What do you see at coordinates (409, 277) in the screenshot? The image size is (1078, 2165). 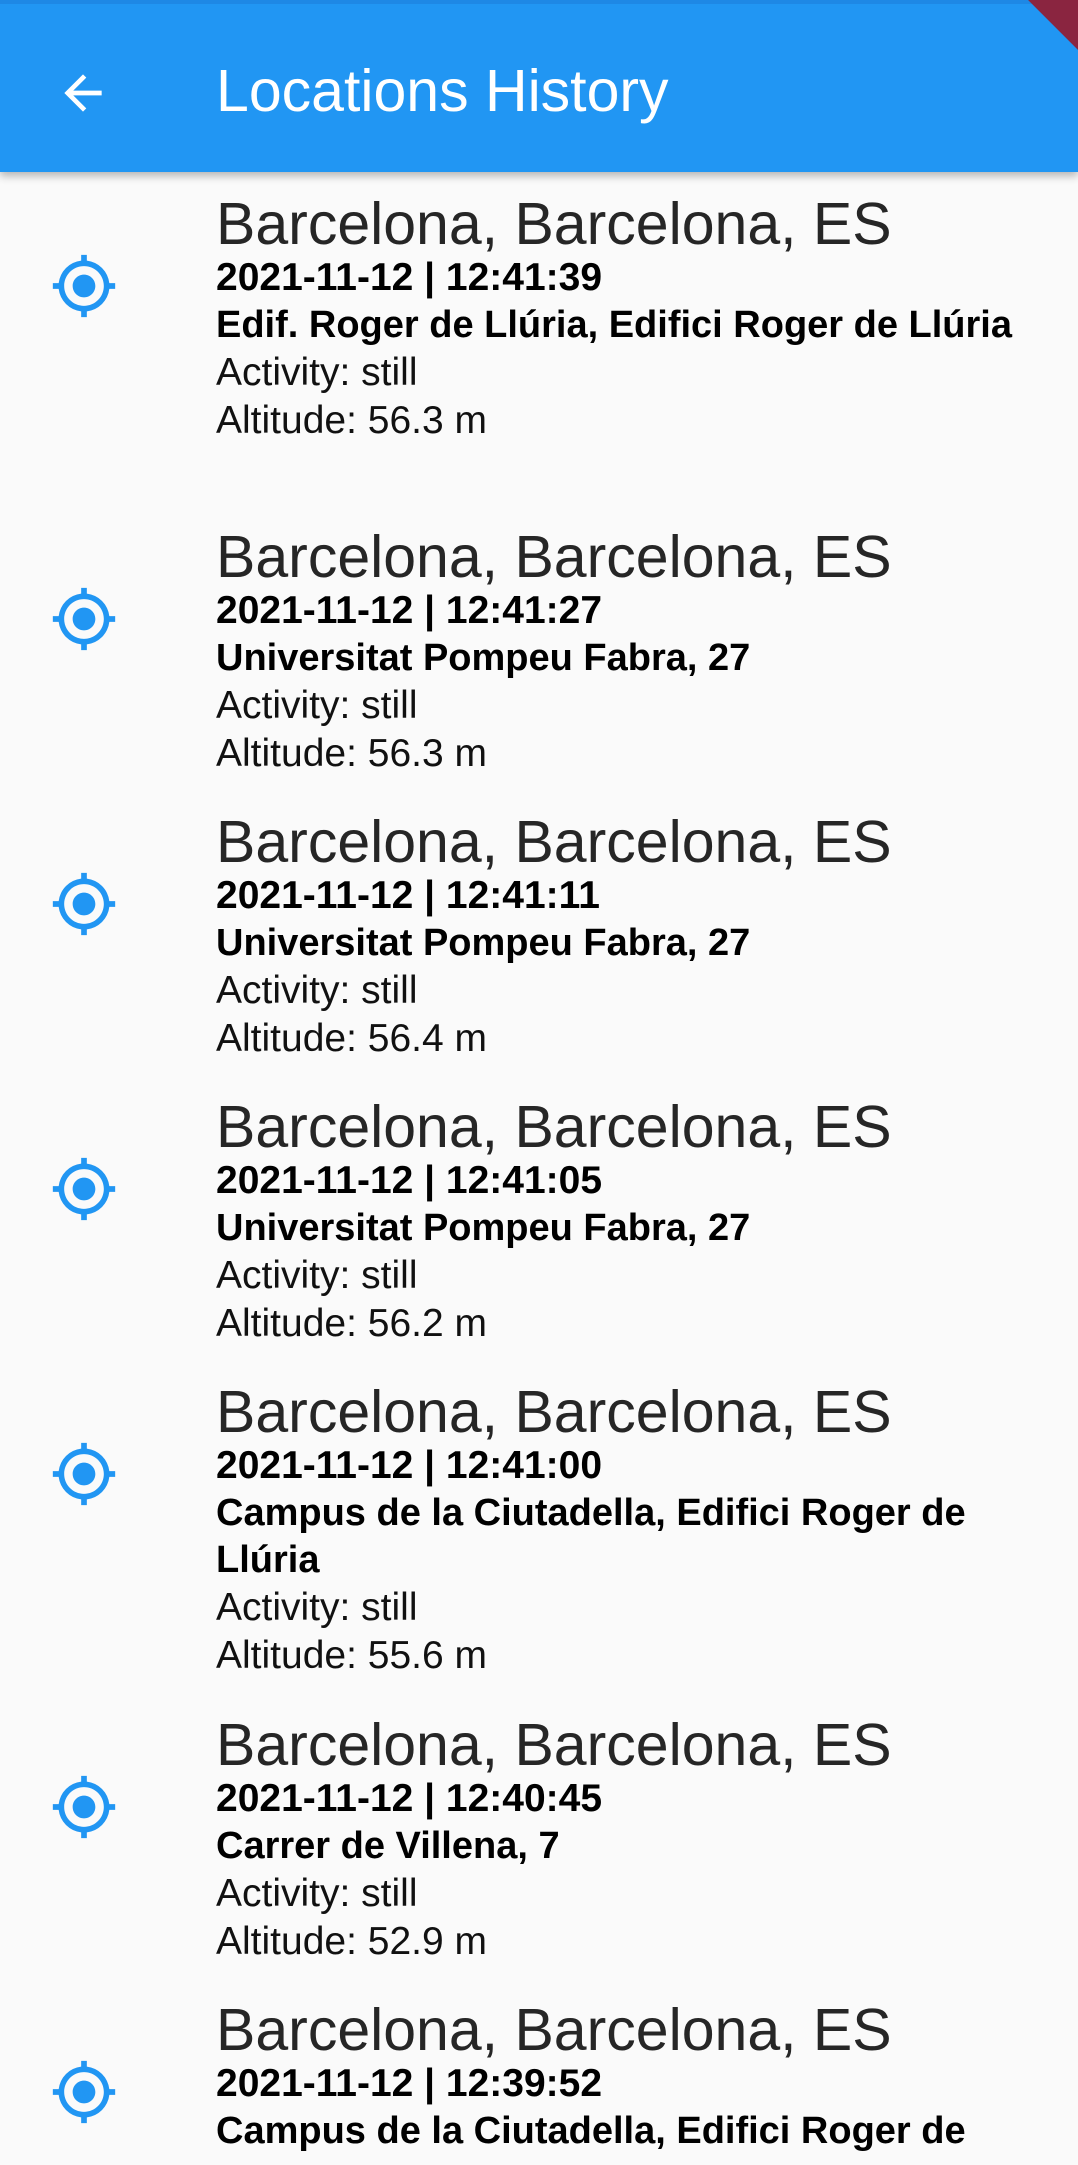 I see `location-datetime: 2021-11-12 | 12:41:39` at bounding box center [409, 277].